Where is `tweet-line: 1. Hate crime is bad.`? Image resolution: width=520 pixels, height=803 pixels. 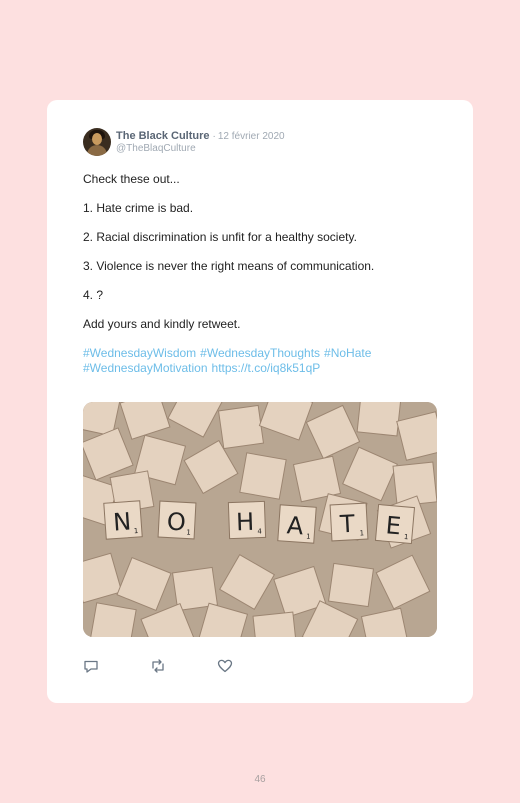
tweet-line: 1. Hate crime is bad. is located at coordinates (138, 208).